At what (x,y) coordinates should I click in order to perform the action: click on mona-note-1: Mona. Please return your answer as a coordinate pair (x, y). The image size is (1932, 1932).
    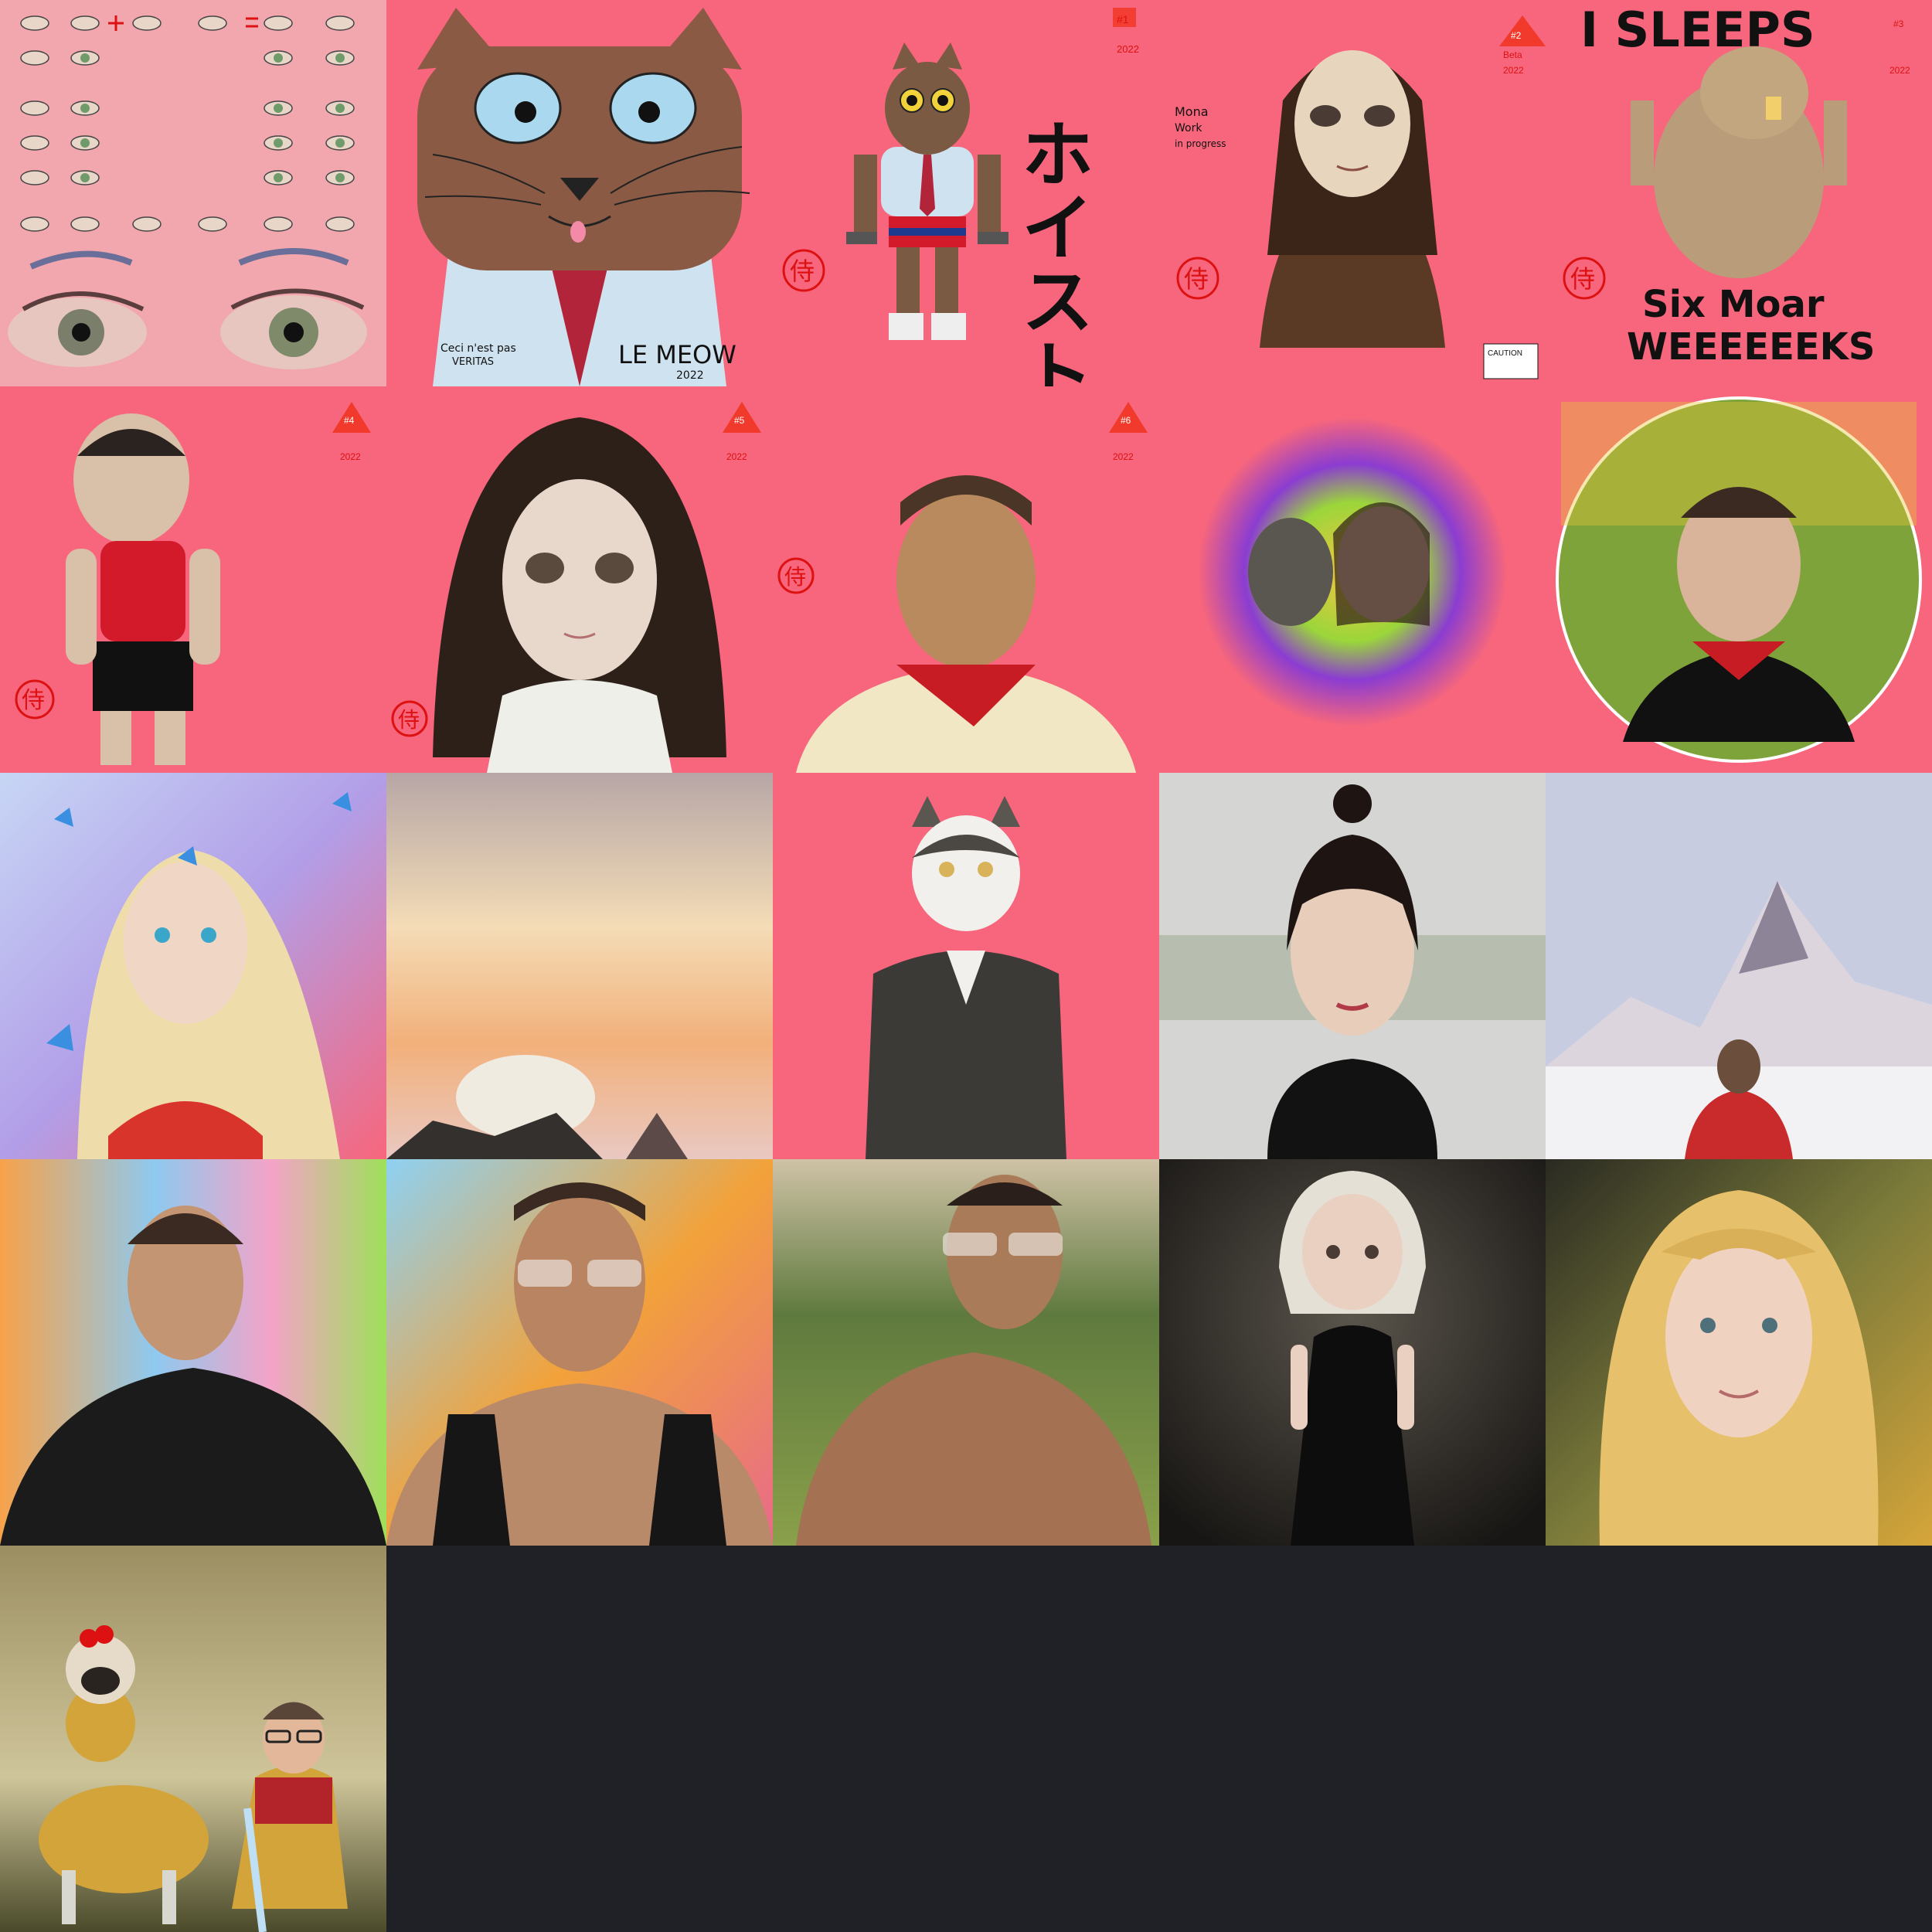
    Looking at the image, I should click on (1192, 112).